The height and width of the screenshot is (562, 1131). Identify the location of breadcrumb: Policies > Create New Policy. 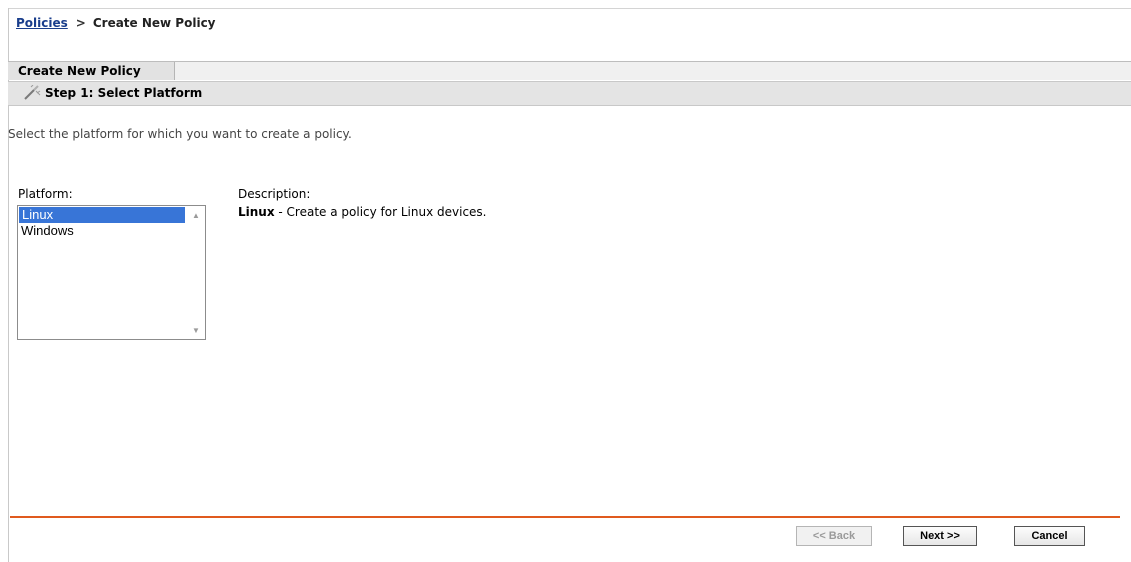
(116, 23).